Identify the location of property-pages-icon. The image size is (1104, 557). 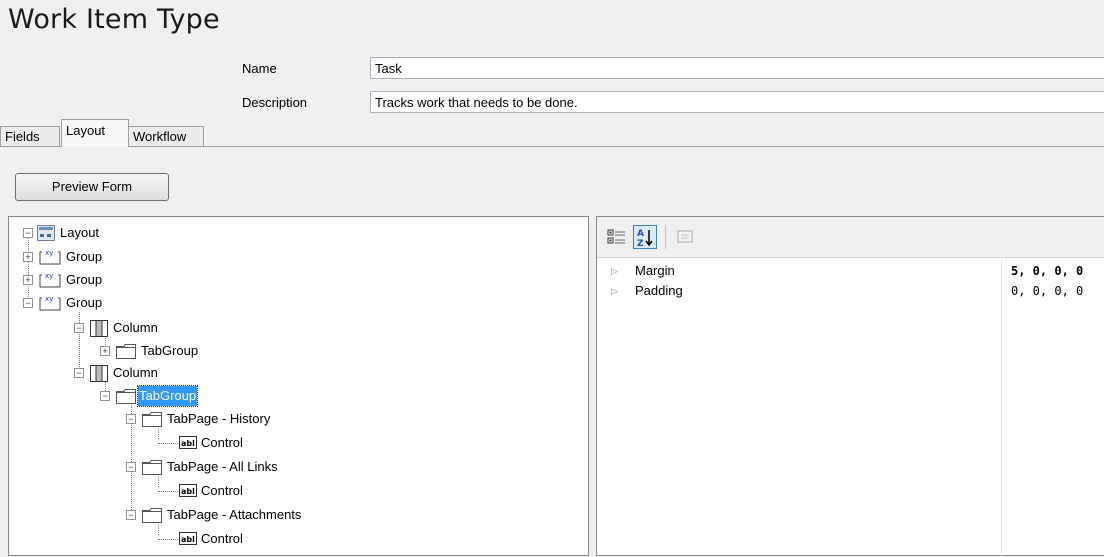
(685, 236).